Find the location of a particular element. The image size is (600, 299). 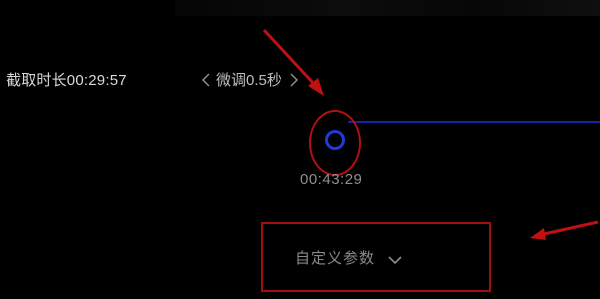

chevron-left-icon is located at coordinates (206, 80).